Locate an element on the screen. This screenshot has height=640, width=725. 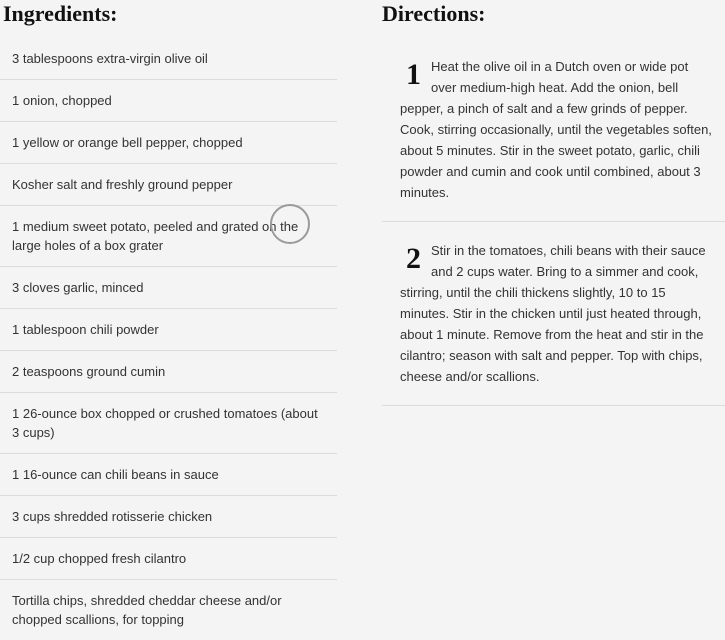
ingredient-item: 1/2 cup chopped fresh cilantro is located at coordinates (168, 559).